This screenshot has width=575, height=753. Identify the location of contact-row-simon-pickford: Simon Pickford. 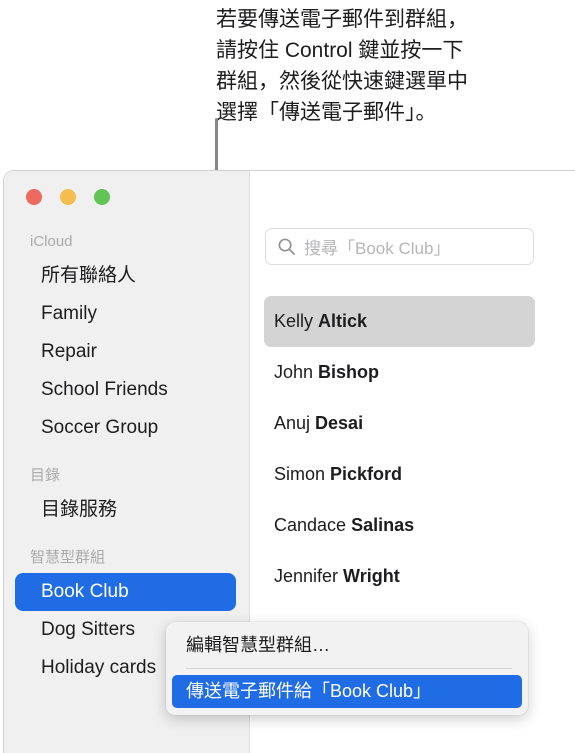
(399, 474).